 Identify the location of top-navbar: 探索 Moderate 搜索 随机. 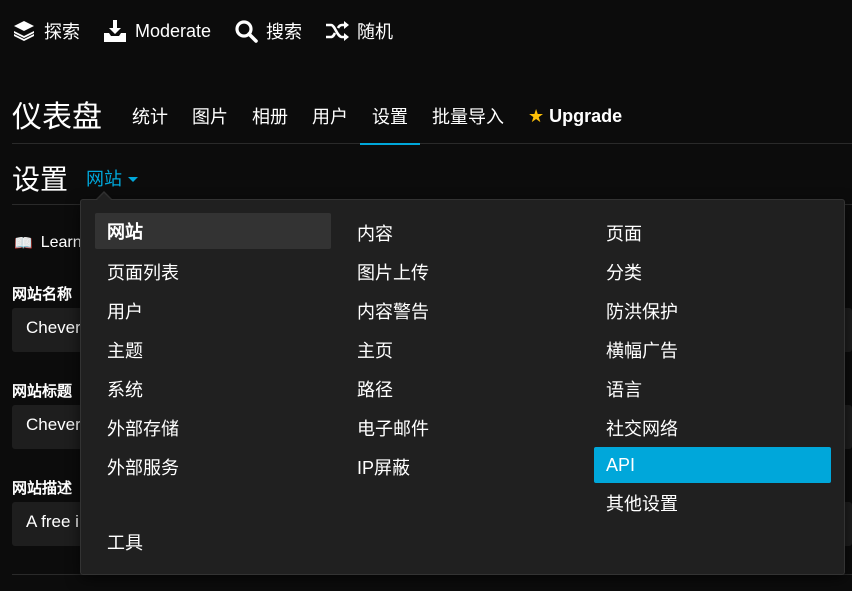
(426, 31).